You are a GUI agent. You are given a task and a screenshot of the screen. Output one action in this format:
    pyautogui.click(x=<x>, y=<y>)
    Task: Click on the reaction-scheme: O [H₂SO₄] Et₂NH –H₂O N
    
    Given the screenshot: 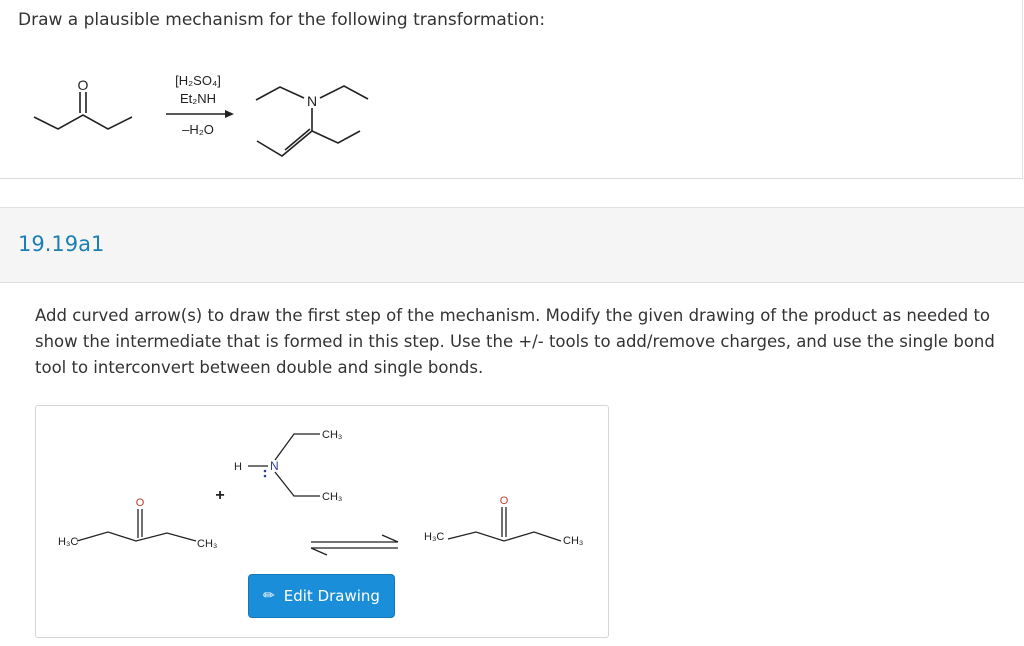 What is the action you would take?
    pyautogui.click(x=201, y=115)
    